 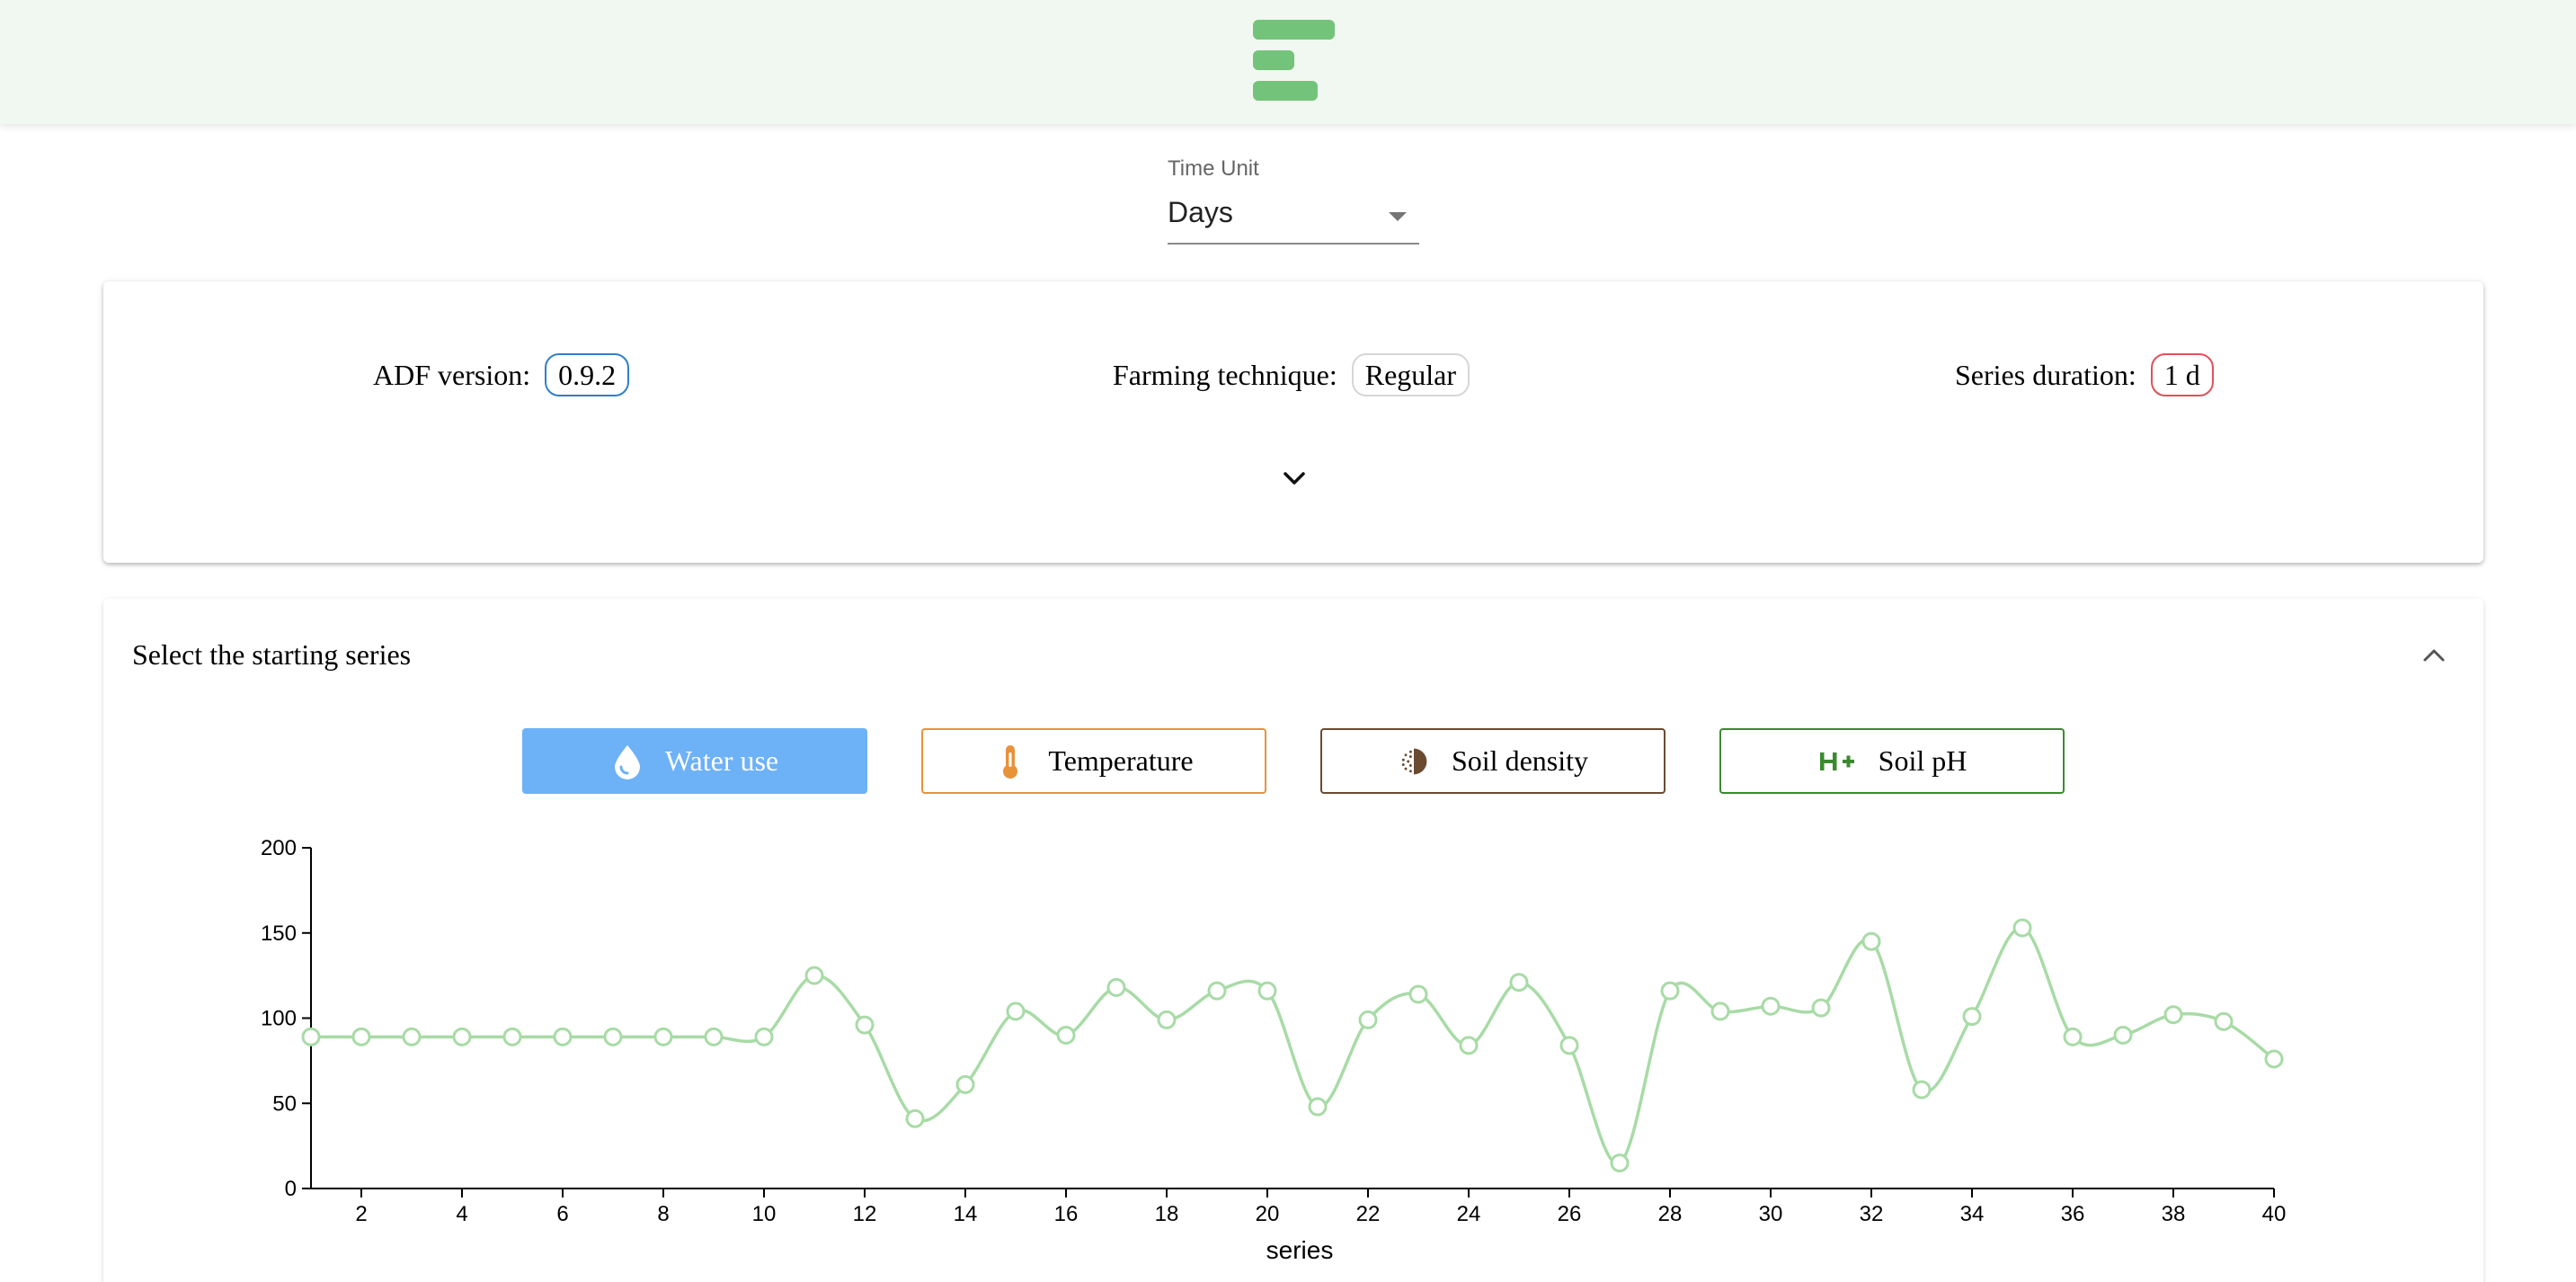 I want to click on soil-ph-label: Soil pH, so click(x=1923, y=760).